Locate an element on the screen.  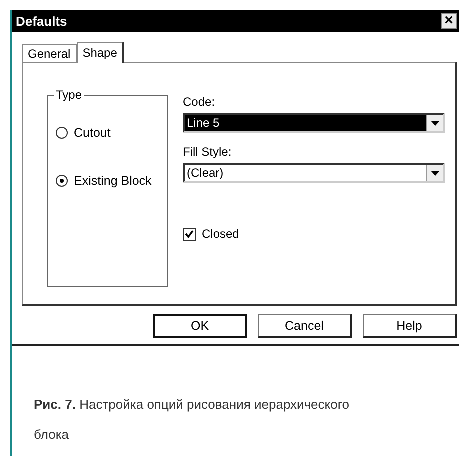
radio-label: Cutout is located at coordinates (92, 133).